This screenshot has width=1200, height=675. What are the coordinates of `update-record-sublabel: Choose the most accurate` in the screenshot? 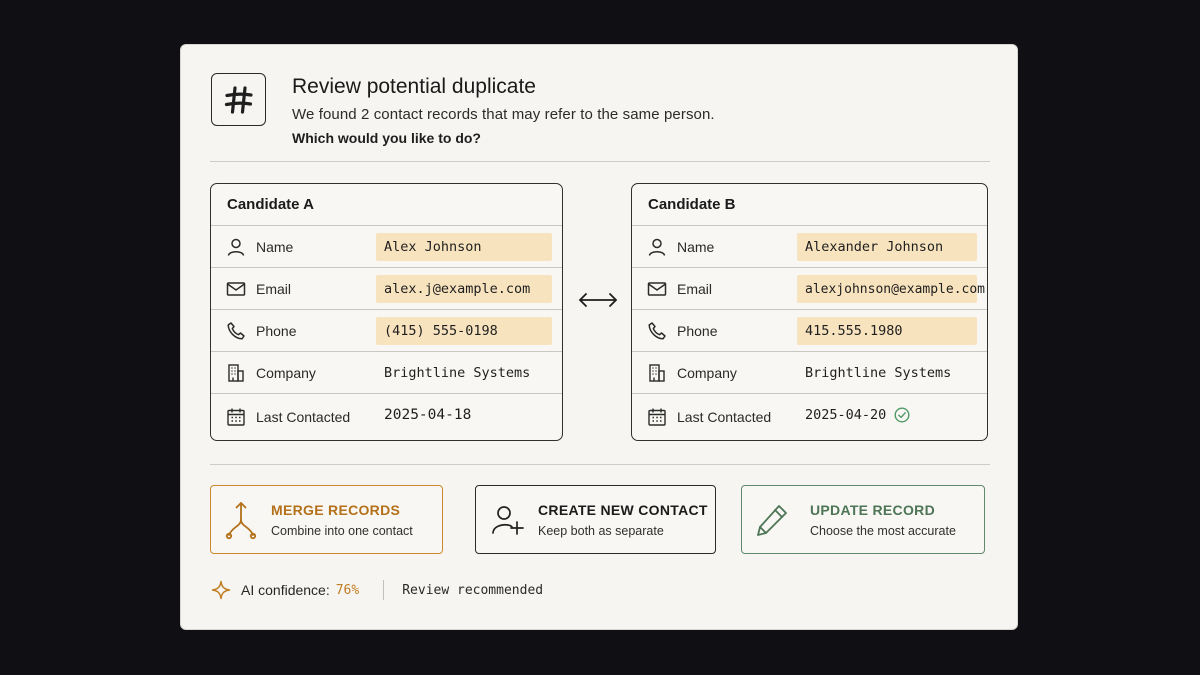 It's located at (883, 530).